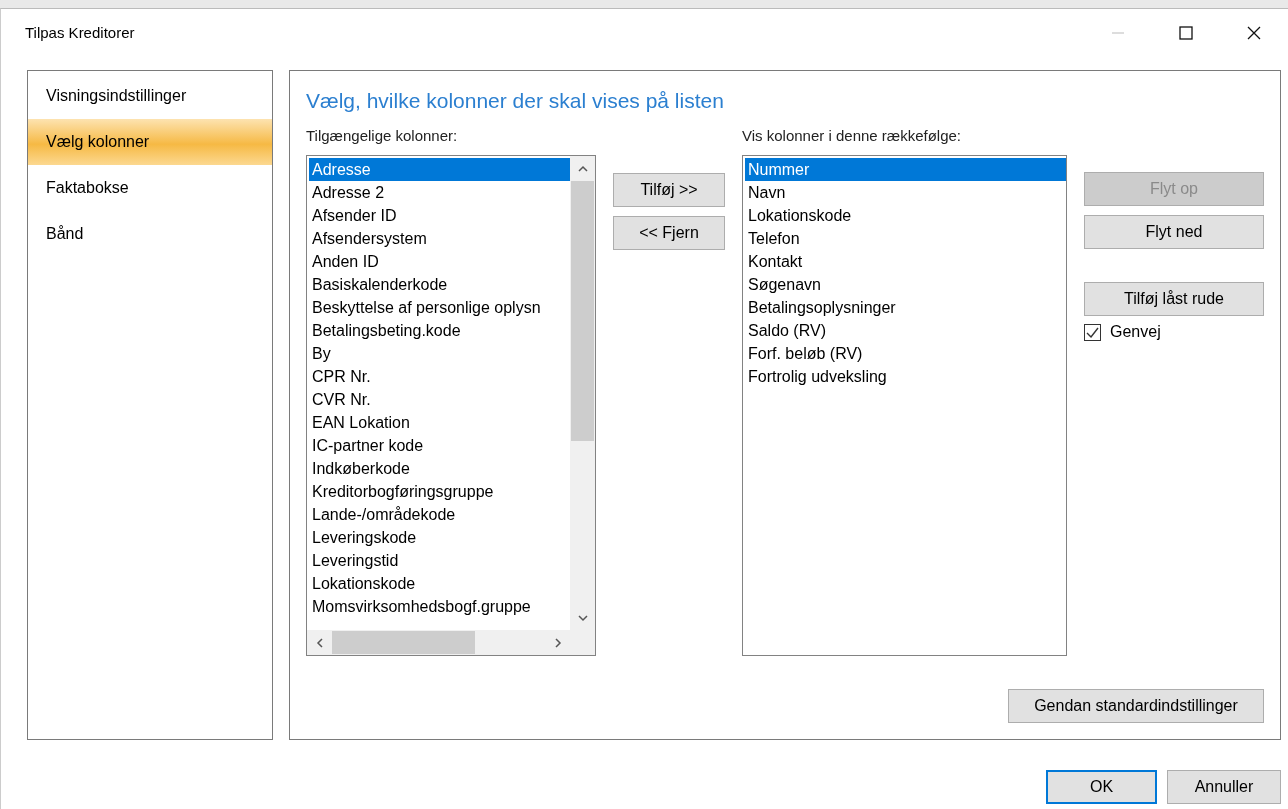 The height and width of the screenshot is (809, 1288). Describe the element at coordinates (515, 101) in the screenshot. I see `panel-heading: Vælg, hvilke kolonner der skal vises på listen` at that location.